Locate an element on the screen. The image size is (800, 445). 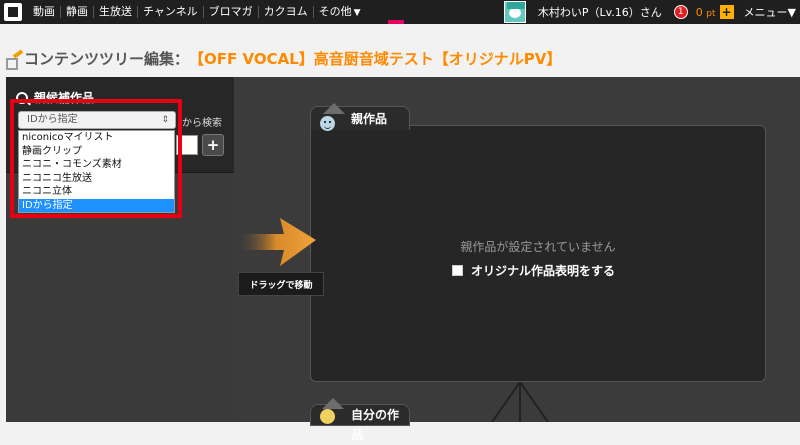
nav-other: その他 ▼ is located at coordinates (340, 11).